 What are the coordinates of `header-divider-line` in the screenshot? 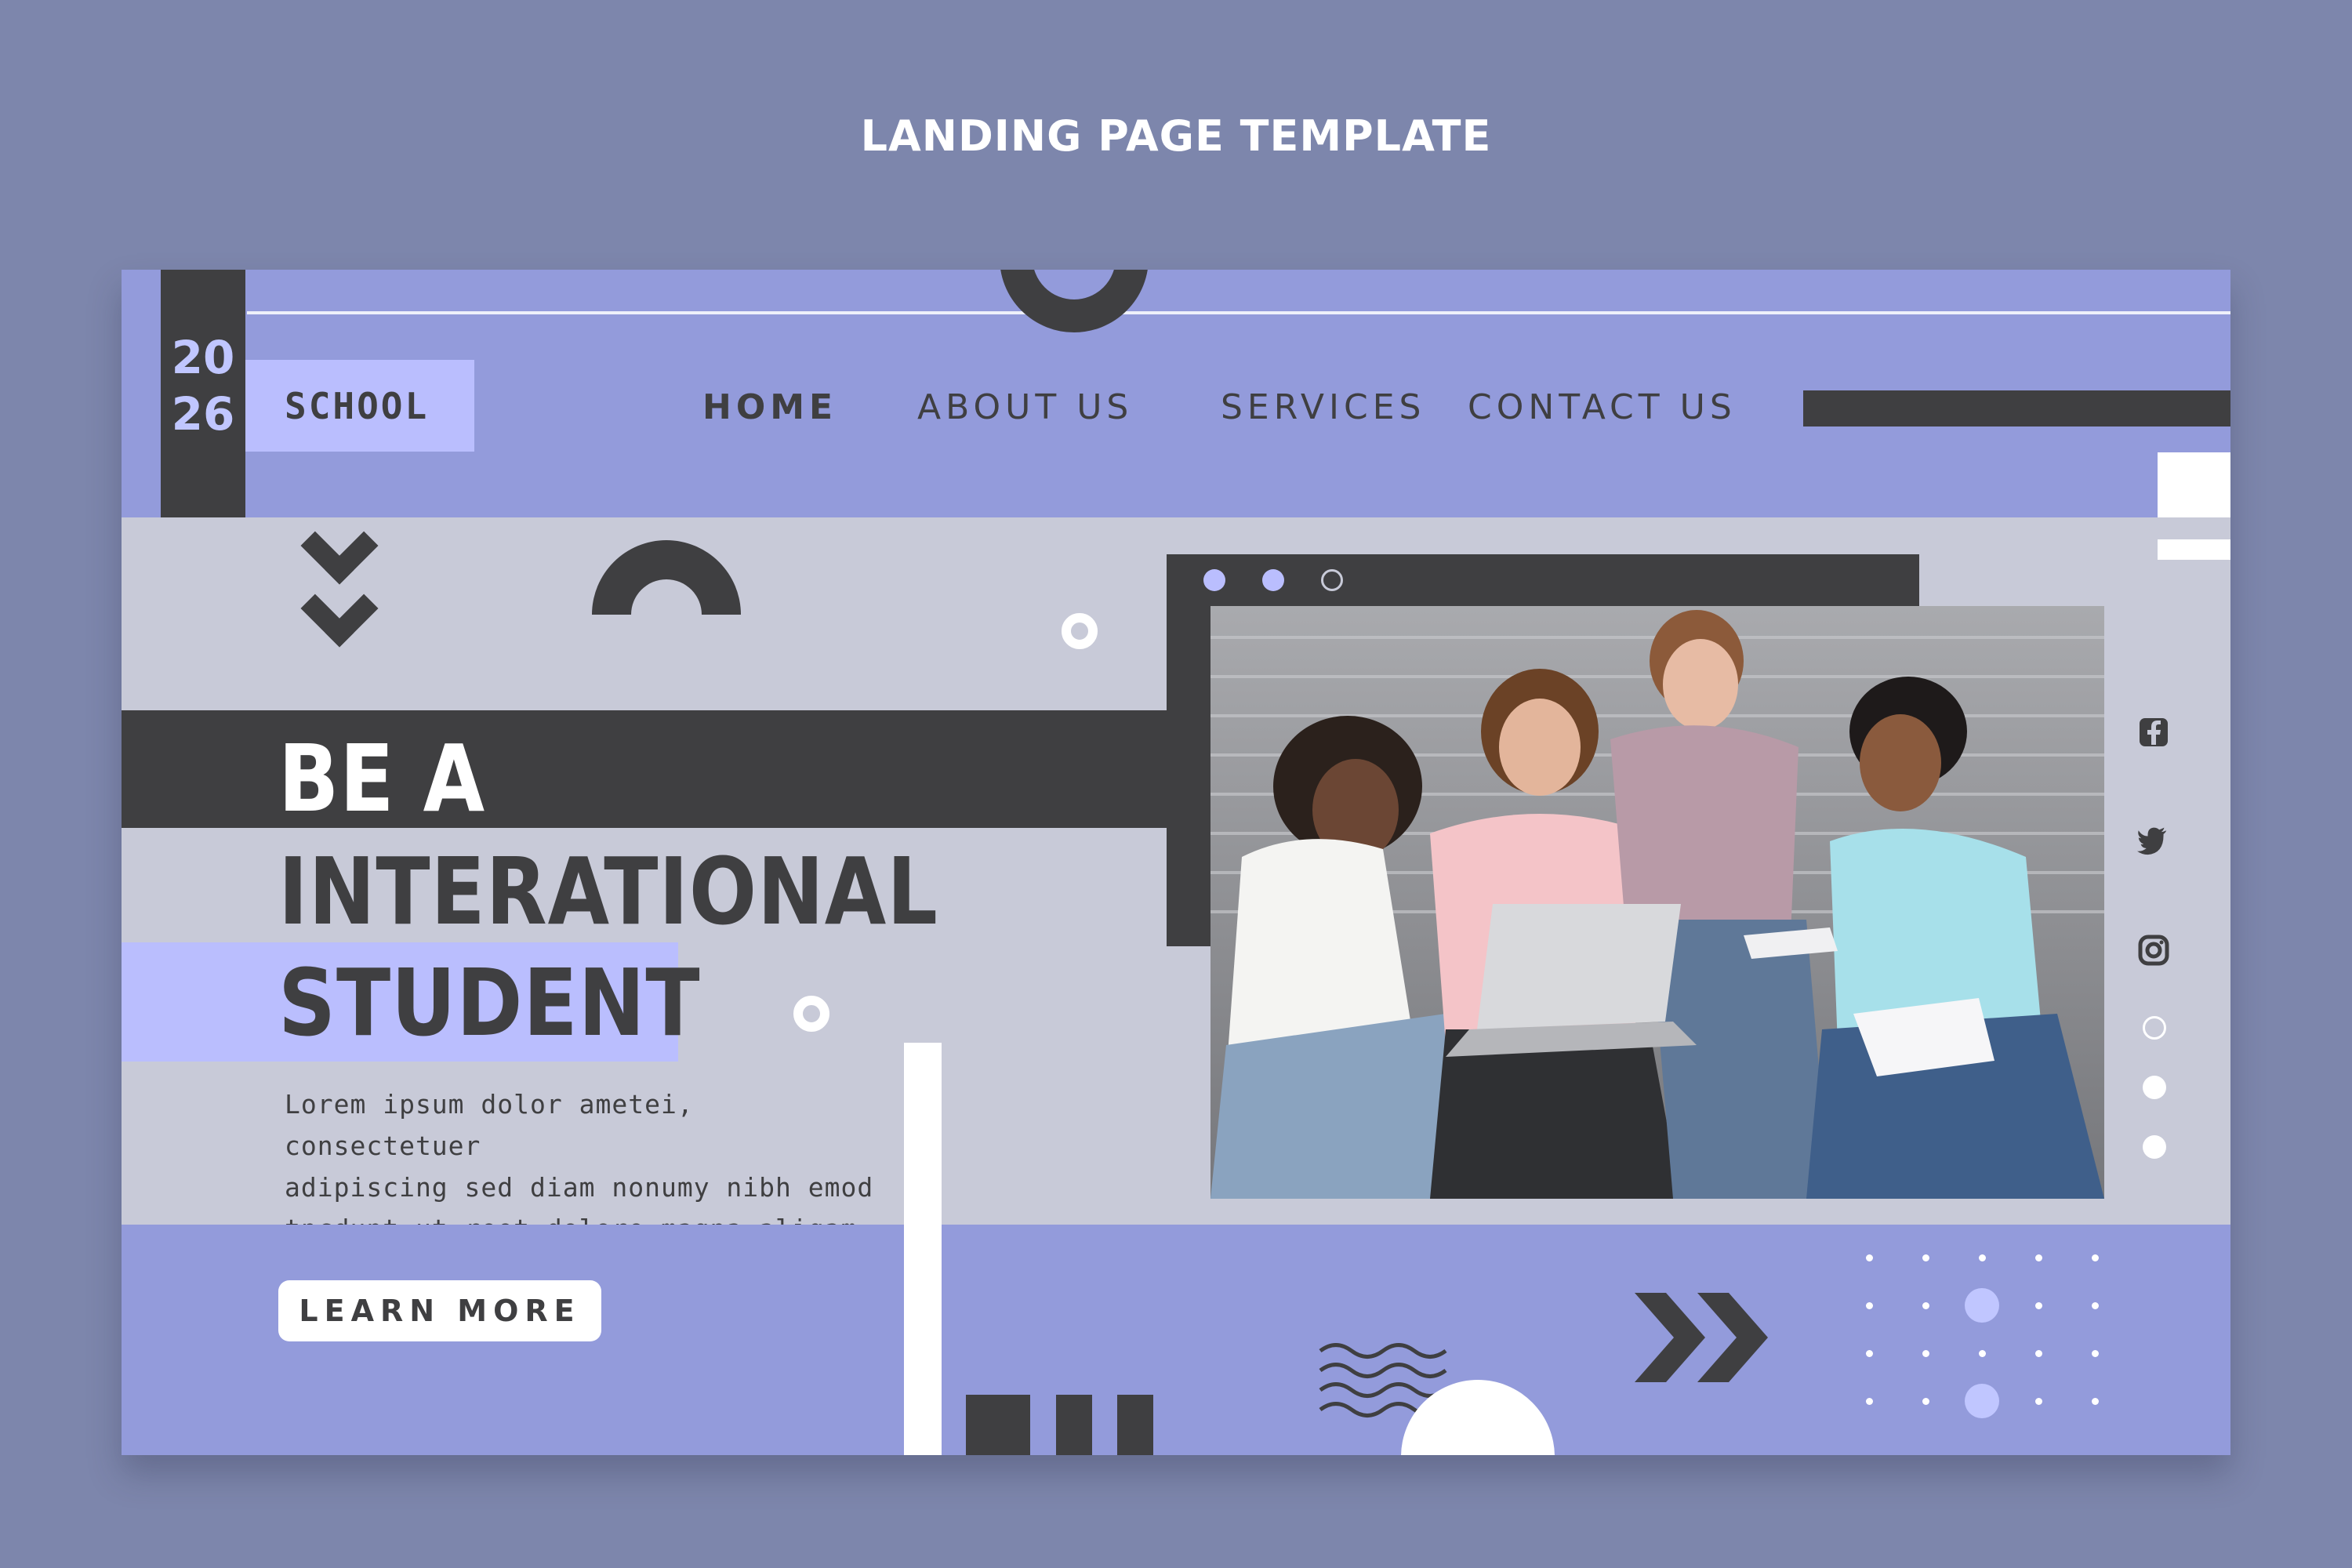 It's located at (1238, 312).